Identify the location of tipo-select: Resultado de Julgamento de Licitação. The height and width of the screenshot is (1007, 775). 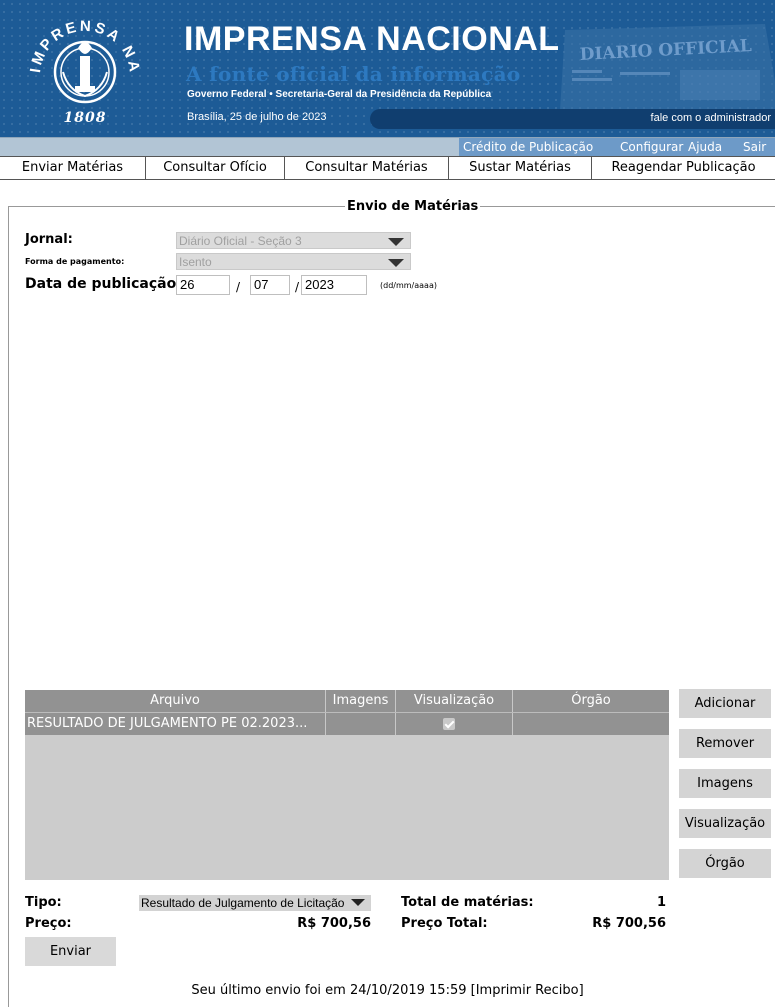
(255, 903).